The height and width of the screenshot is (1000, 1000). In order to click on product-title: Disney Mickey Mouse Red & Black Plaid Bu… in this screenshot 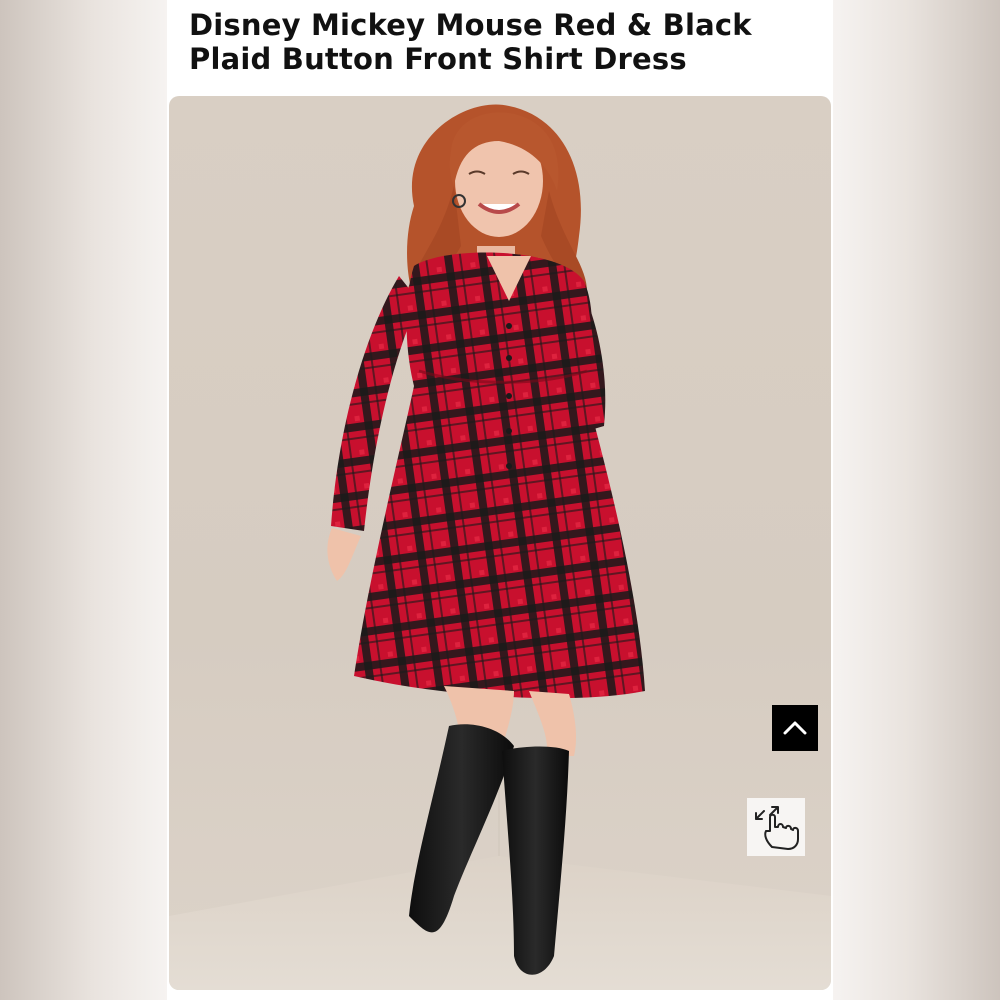, I will do `click(470, 42)`.